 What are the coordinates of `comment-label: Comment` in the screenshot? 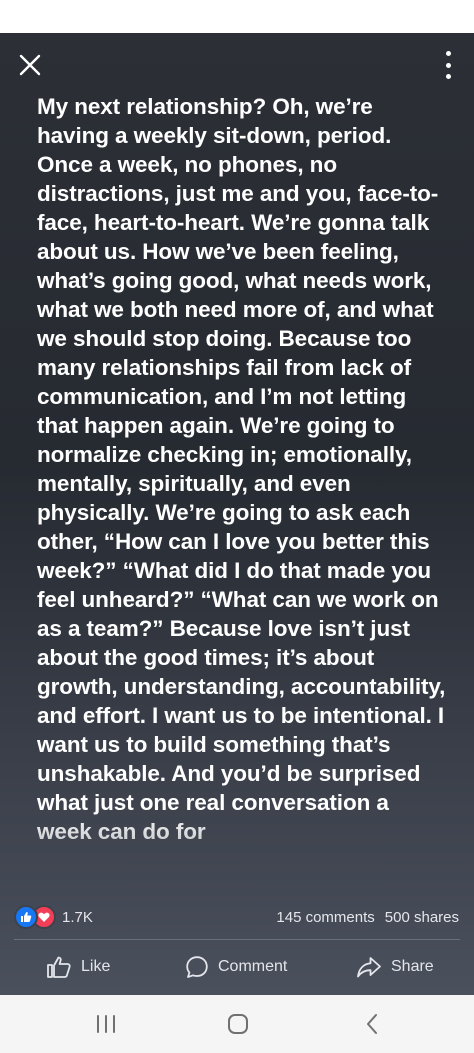 It's located at (253, 966).